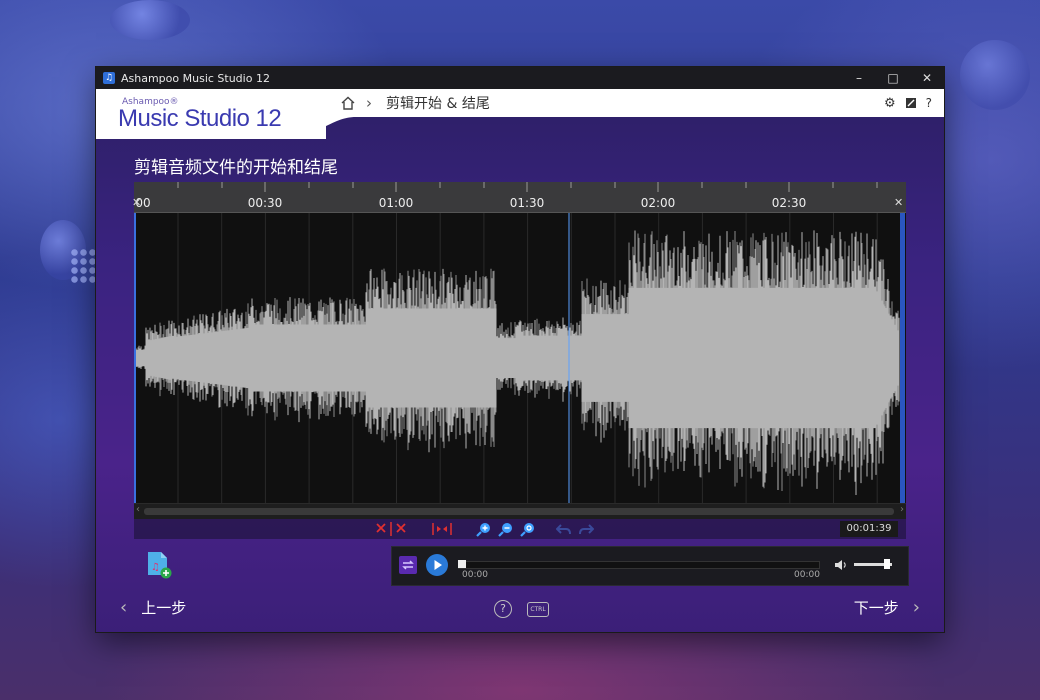 Image resolution: width=1040 pixels, height=700 pixels. What do you see at coordinates (109, 78) in the screenshot?
I see `music-note-icon: ♫` at bounding box center [109, 78].